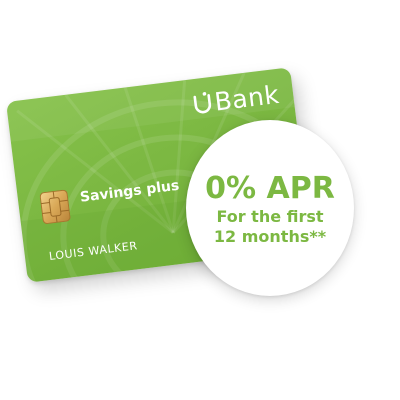 This screenshot has width=400, height=400. Describe the element at coordinates (270, 189) in the screenshot. I see `offer-headline: 0% APR` at that location.